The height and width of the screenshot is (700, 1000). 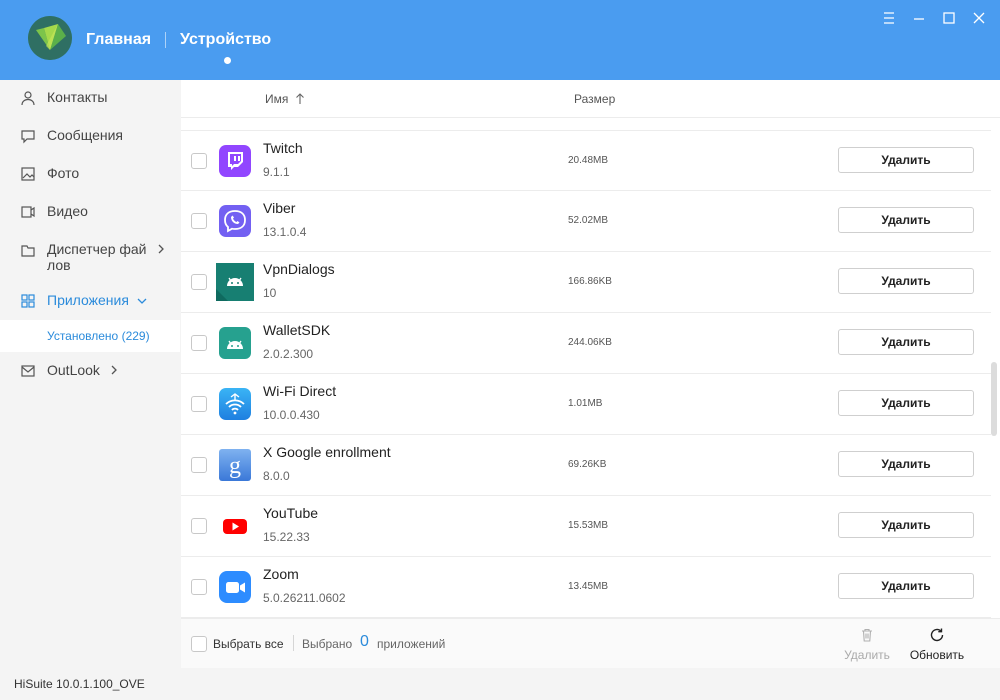 I want to click on nav-device-tab: Устройство, so click(x=225, y=40).